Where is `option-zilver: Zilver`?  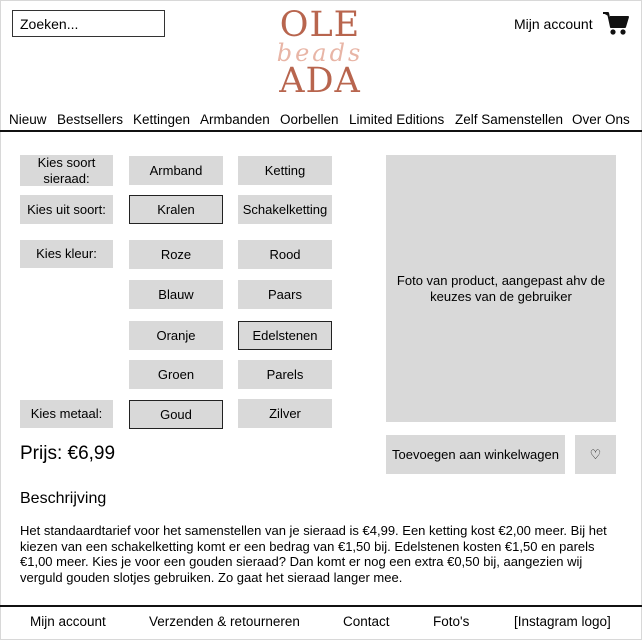 option-zilver: Zilver is located at coordinates (285, 413).